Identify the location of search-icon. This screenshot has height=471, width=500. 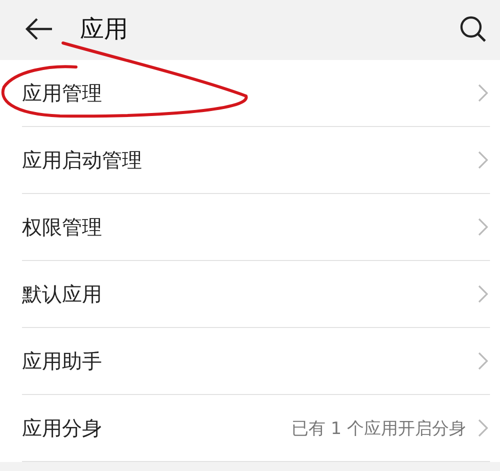
(473, 29).